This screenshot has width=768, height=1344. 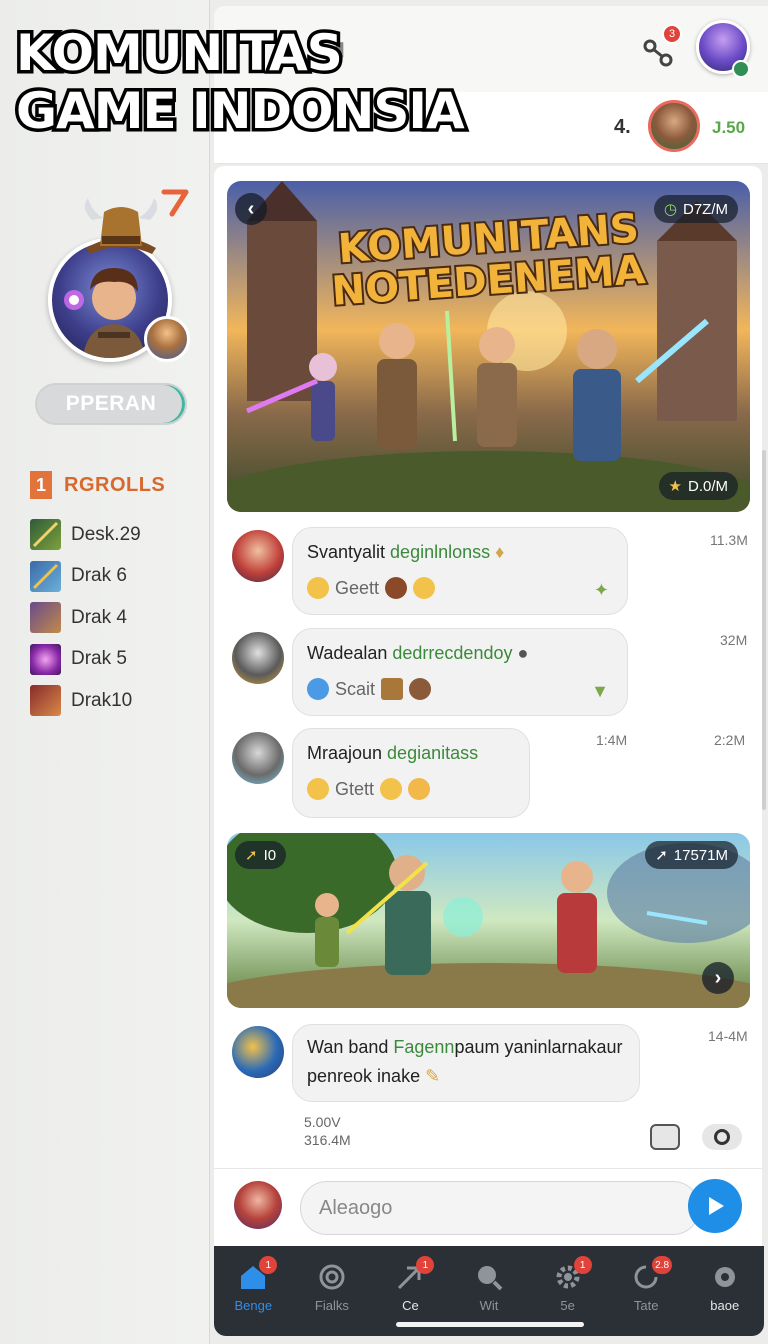 What do you see at coordinates (764, 630) in the screenshot?
I see `scrollbar` at bounding box center [764, 630].